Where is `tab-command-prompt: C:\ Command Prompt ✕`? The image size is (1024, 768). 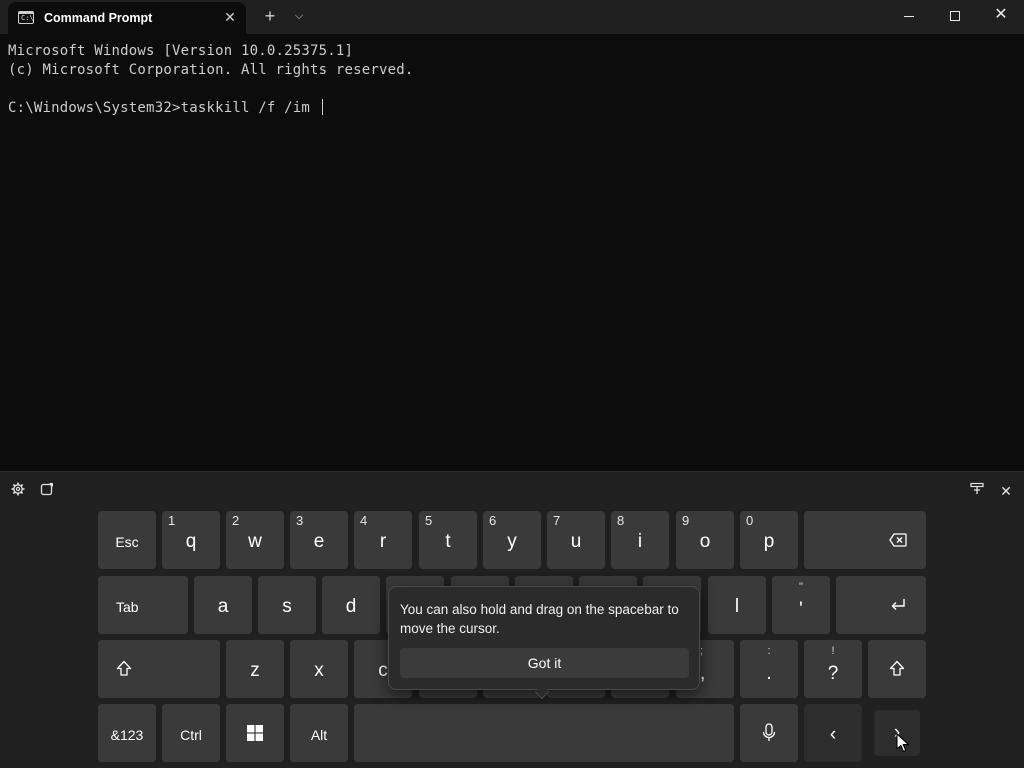
tab-command-prompt: C:\ Command Prompt ✕ is located at coordinates (127, 18).